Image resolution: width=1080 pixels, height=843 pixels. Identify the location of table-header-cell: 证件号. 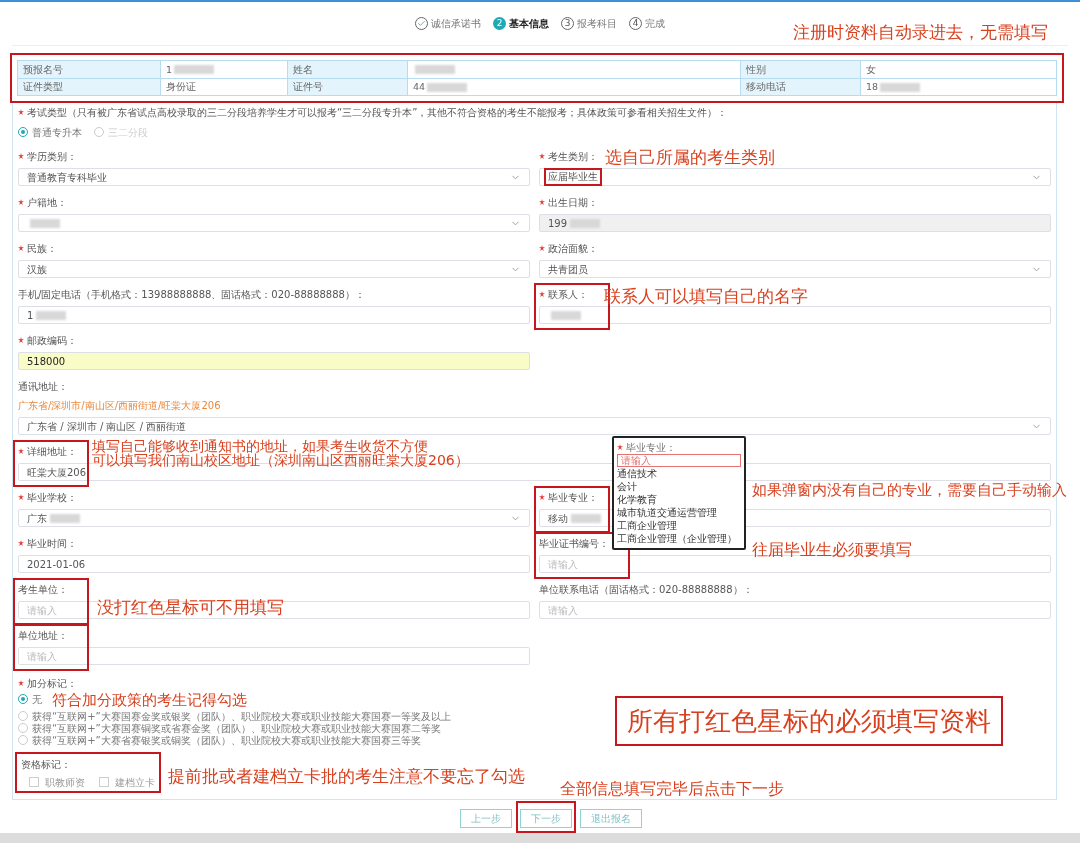
(348, 87).